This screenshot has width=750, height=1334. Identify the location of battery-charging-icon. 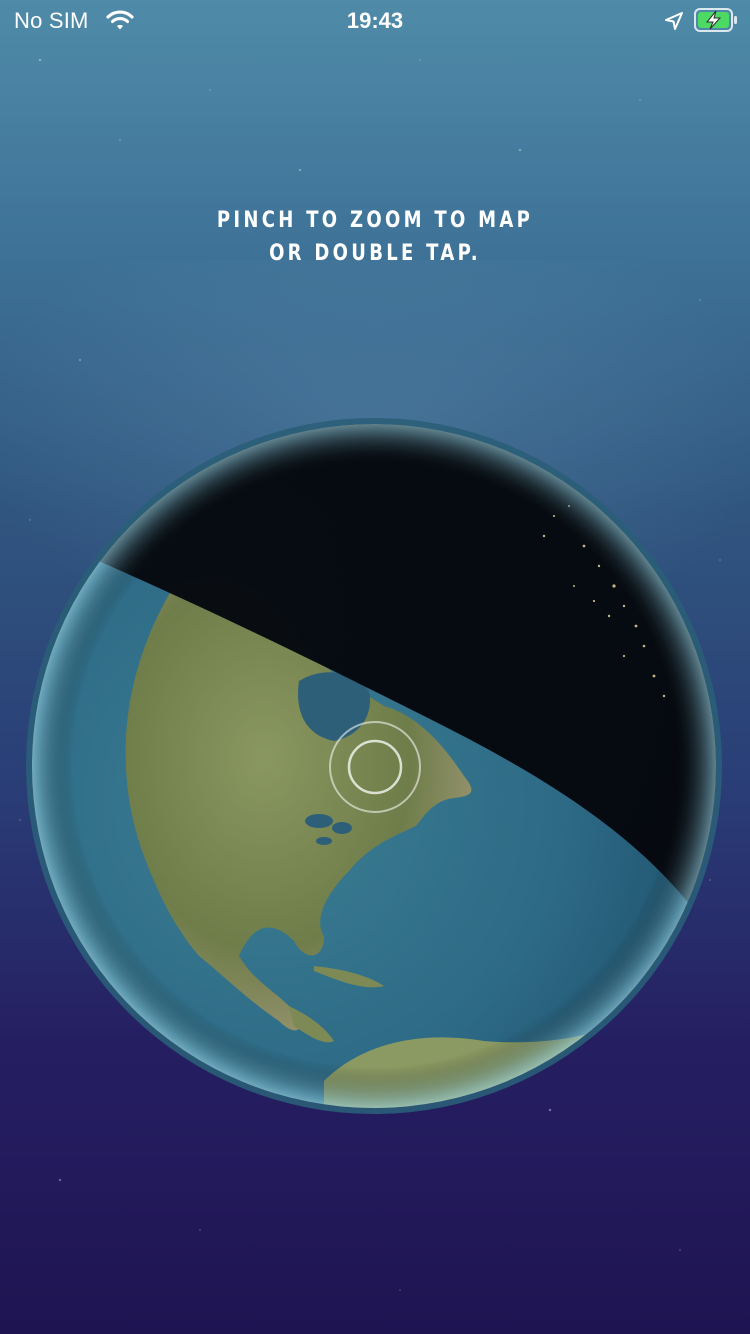
(715, 20).